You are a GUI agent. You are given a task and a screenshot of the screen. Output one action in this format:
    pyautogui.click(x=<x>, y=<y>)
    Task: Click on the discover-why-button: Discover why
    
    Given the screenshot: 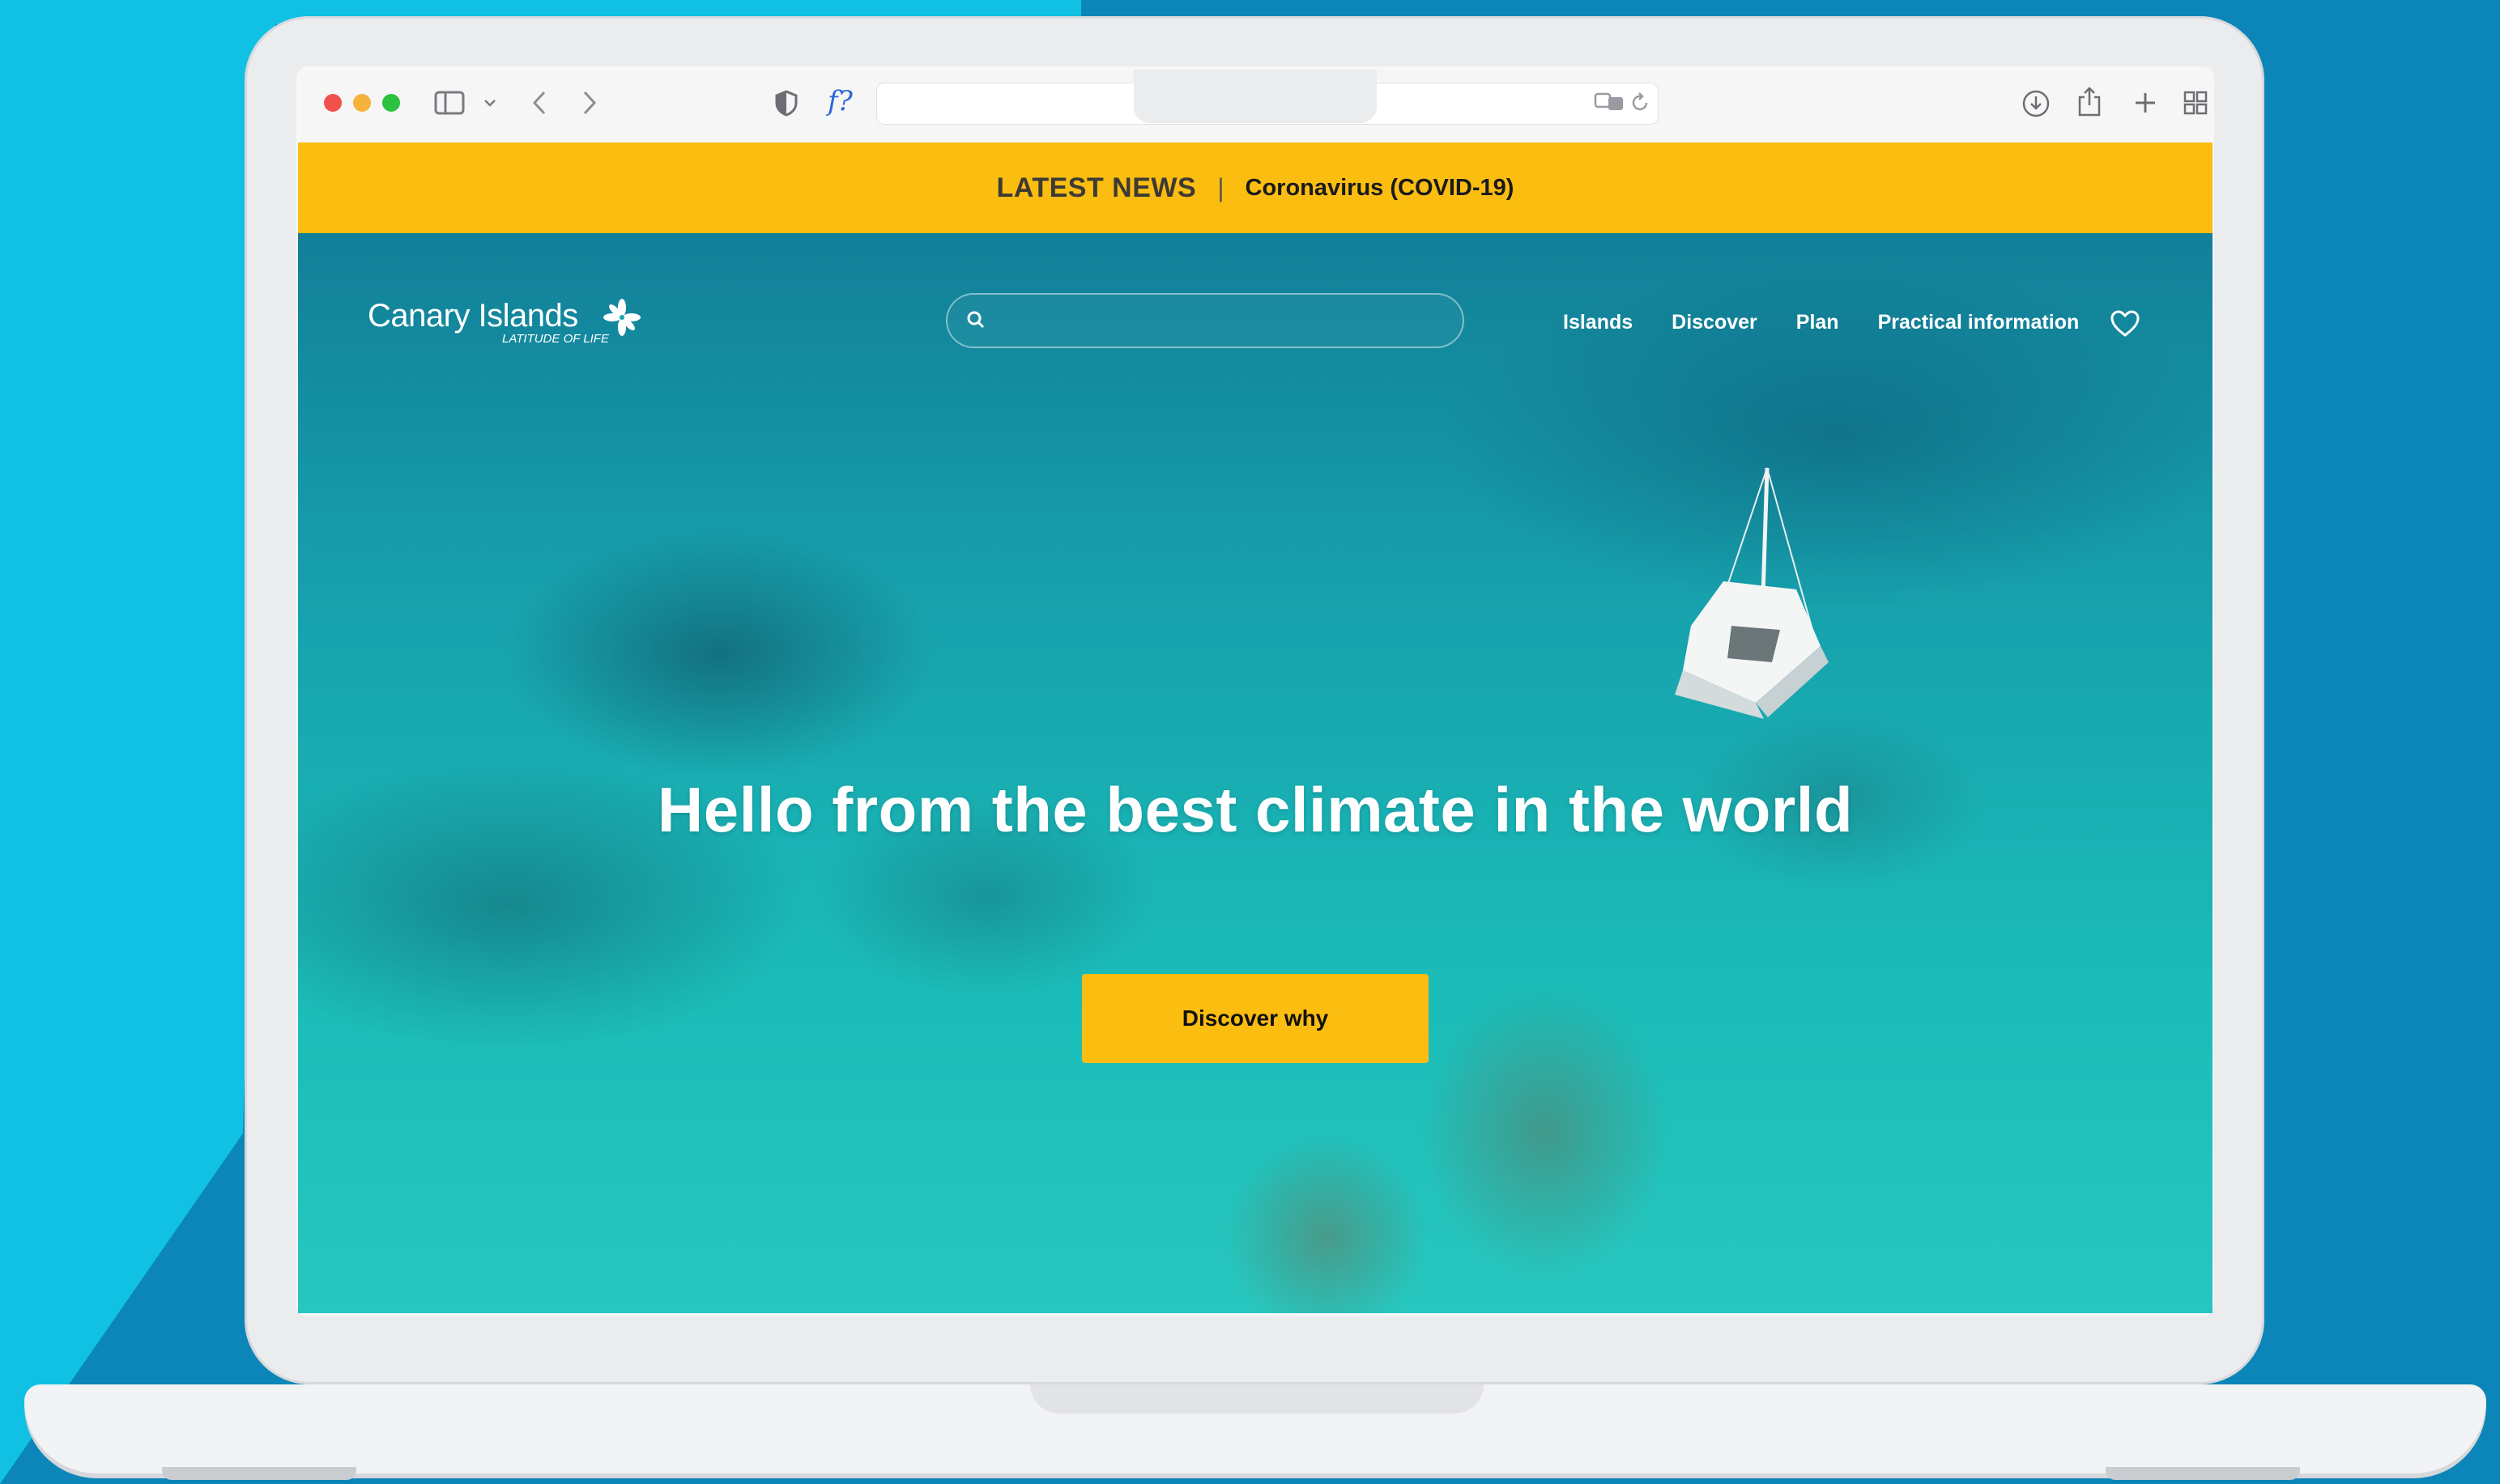 What is the action you would take?
    pyautogui.click(x=1255, y=1018)
    